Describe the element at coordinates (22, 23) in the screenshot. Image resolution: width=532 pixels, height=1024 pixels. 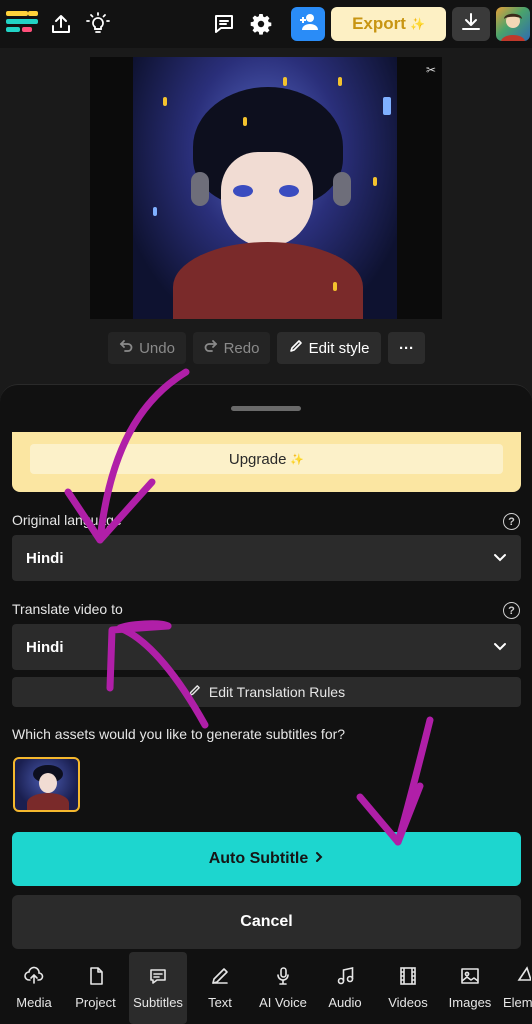
I see `logo-icon` at that location.